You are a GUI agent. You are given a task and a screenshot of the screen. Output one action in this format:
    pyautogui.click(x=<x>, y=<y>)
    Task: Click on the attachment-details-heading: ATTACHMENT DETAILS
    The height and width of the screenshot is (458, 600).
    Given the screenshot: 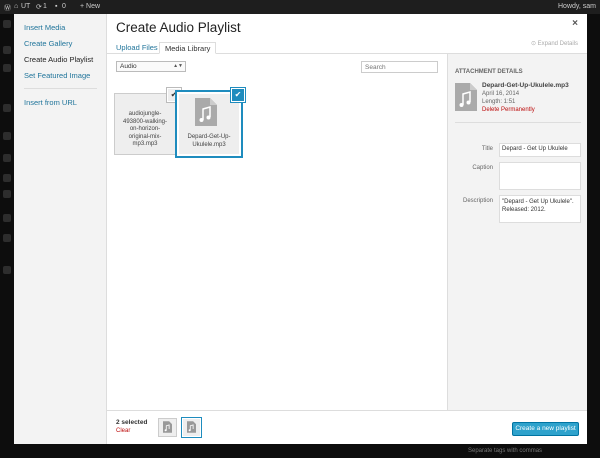 What is the action you would take?
    pyautogui.click(x=489, y=72)
    